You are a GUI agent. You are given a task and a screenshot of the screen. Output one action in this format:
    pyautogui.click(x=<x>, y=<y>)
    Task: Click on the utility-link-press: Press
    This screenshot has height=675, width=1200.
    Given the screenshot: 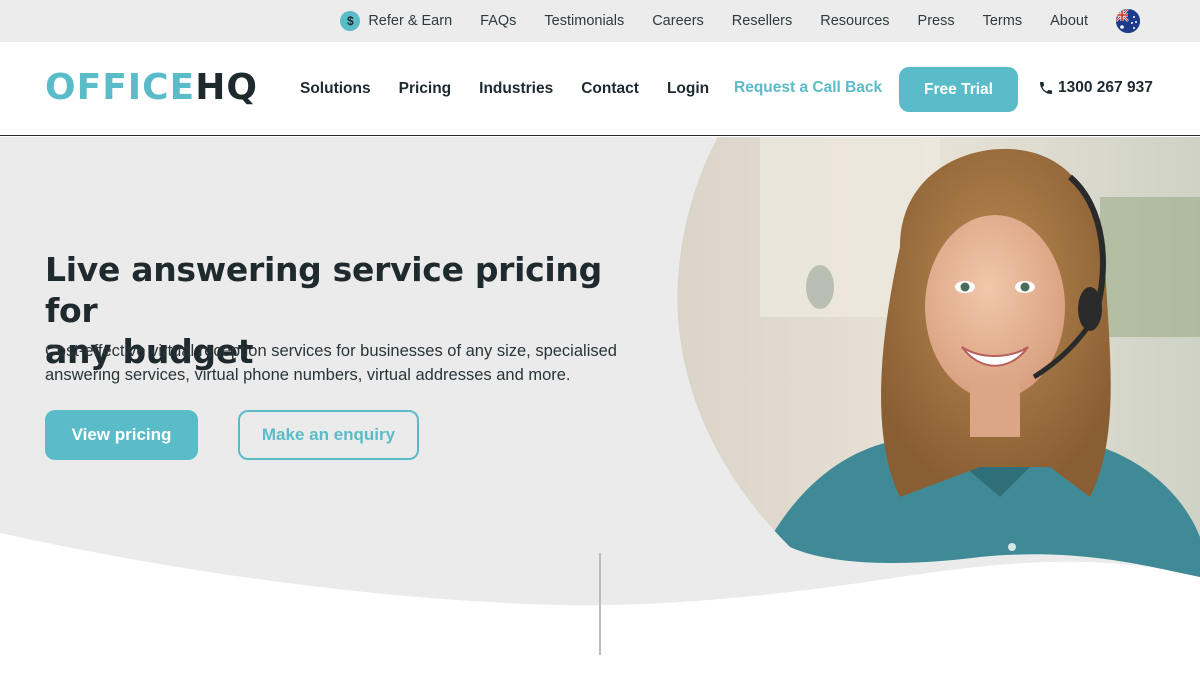 What is the action you would take?
    pyautogui.click(x=936, y=21)
    